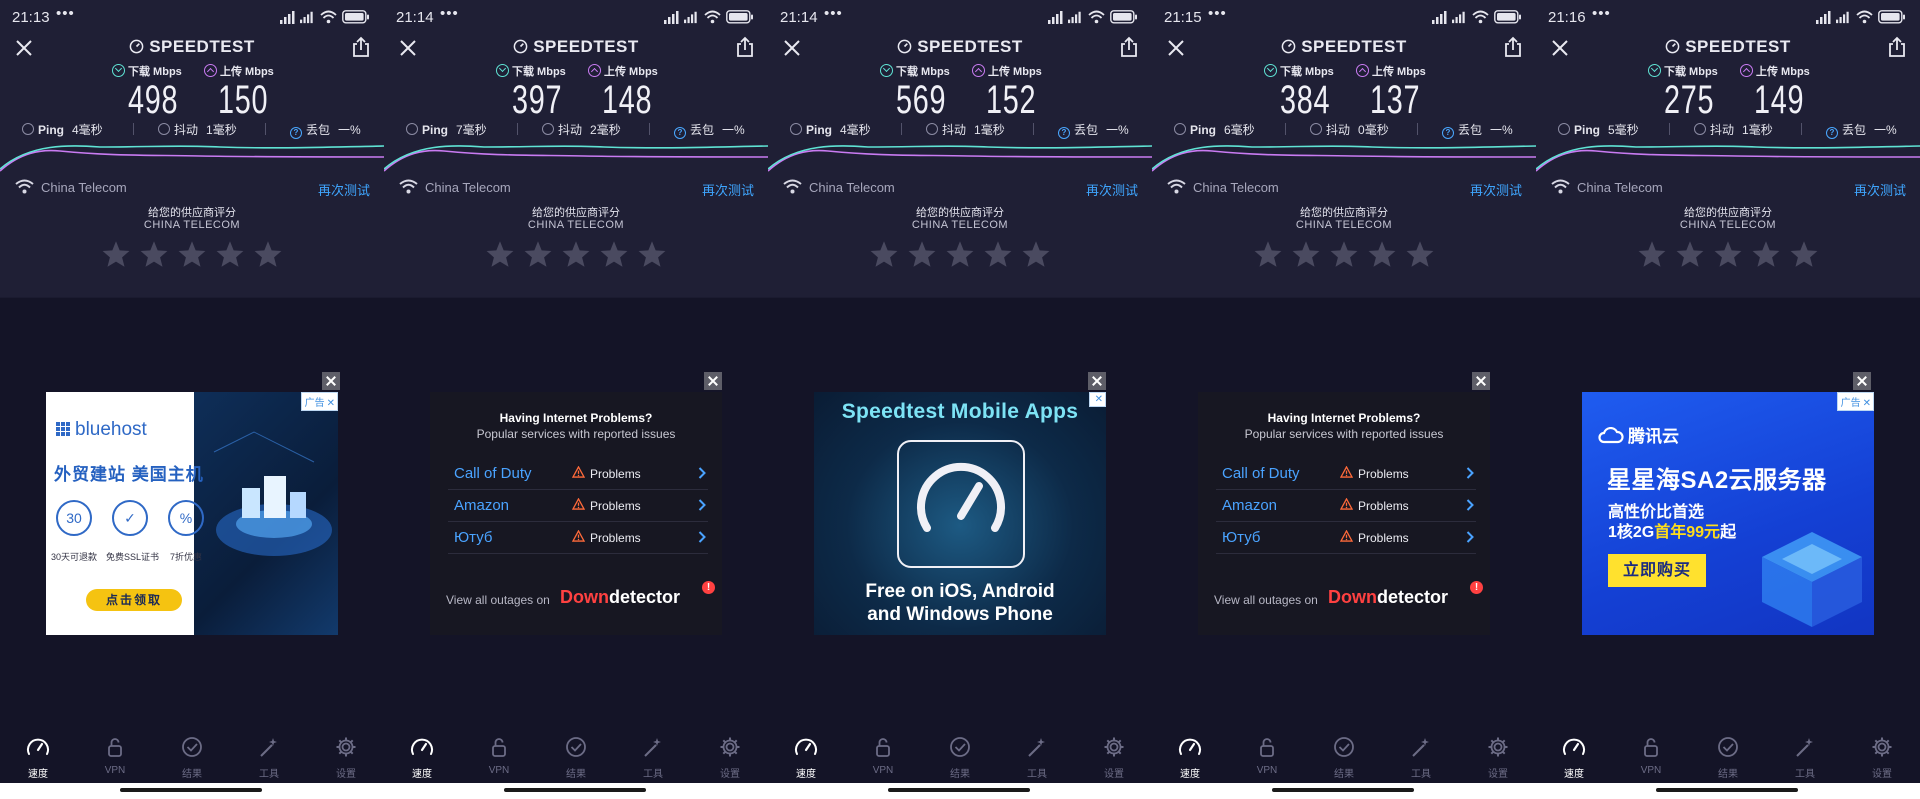  I want to click on ad-cta-button: 点击领取, so click(134, 600).